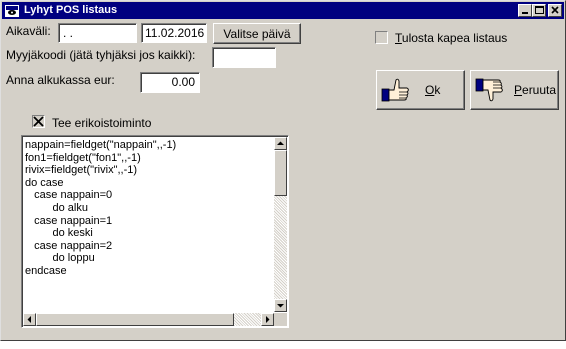 This screenshot has height=349, width=566. Describe the element at coordinates (454, 38) in the screenshot. I see `narrow-print-text: ulosta kapea listaus` at that location.